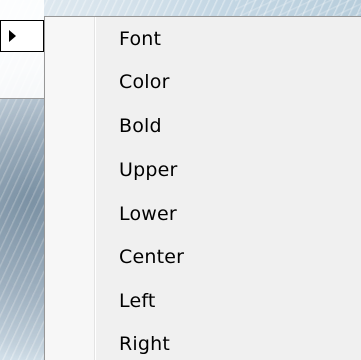 The height and width of the screenshot is (360, 361). What do you see at coordinates (148, 214) in the screenshot?
I see `menu-item-label: Lower` at bounding box center [148, 214].